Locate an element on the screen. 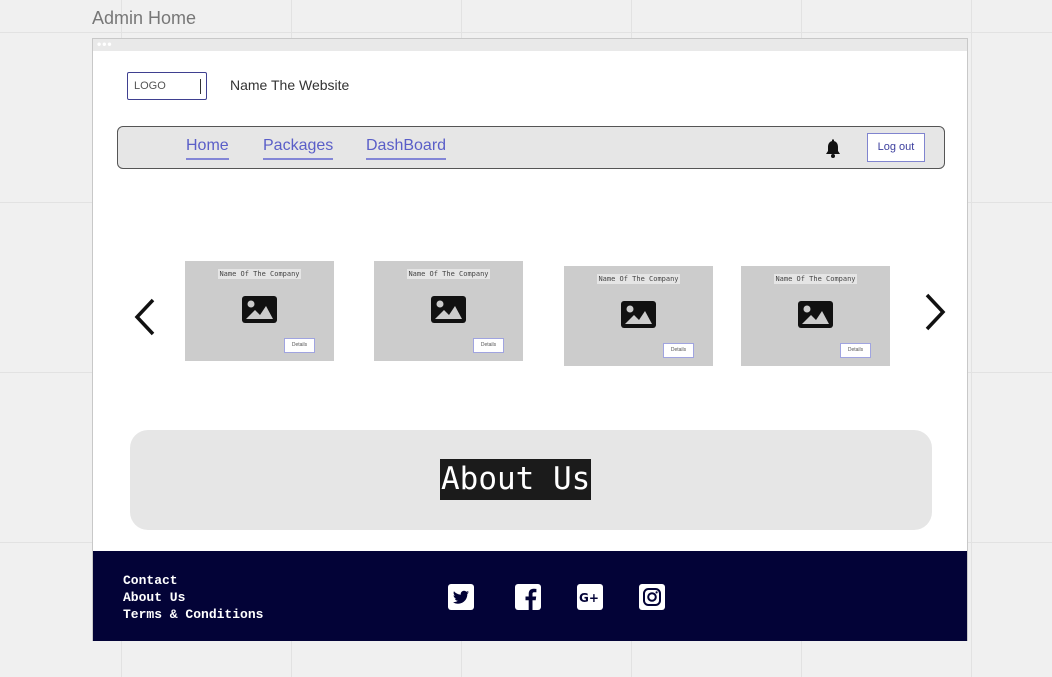  footer-links: Contact About Us Terms & Conditions is located at coordinates (193, 597).